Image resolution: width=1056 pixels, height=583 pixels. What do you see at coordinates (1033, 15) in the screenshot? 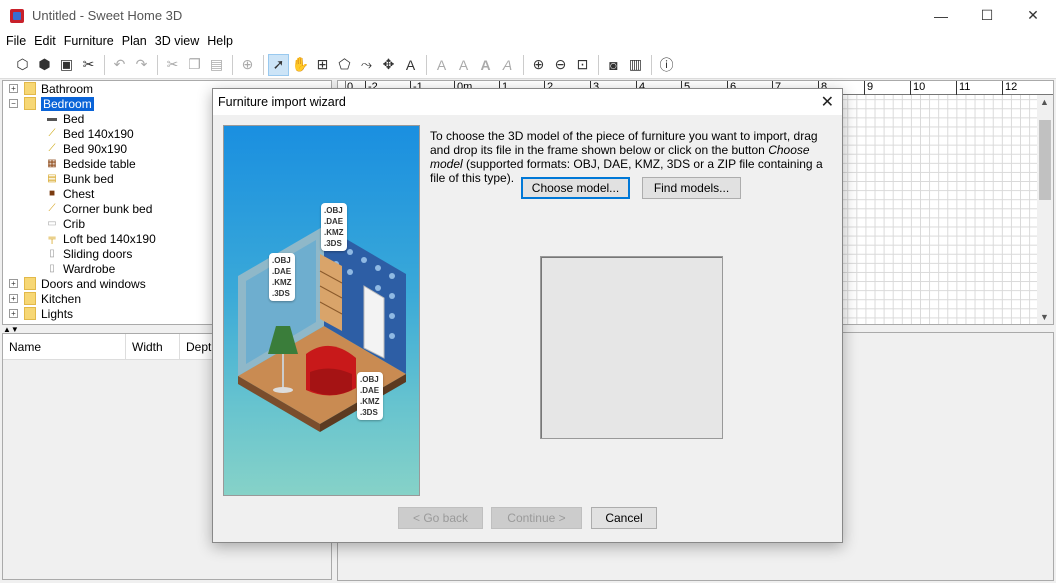
I see `close-window-button: ✕` at bounding box center [1033, 15].